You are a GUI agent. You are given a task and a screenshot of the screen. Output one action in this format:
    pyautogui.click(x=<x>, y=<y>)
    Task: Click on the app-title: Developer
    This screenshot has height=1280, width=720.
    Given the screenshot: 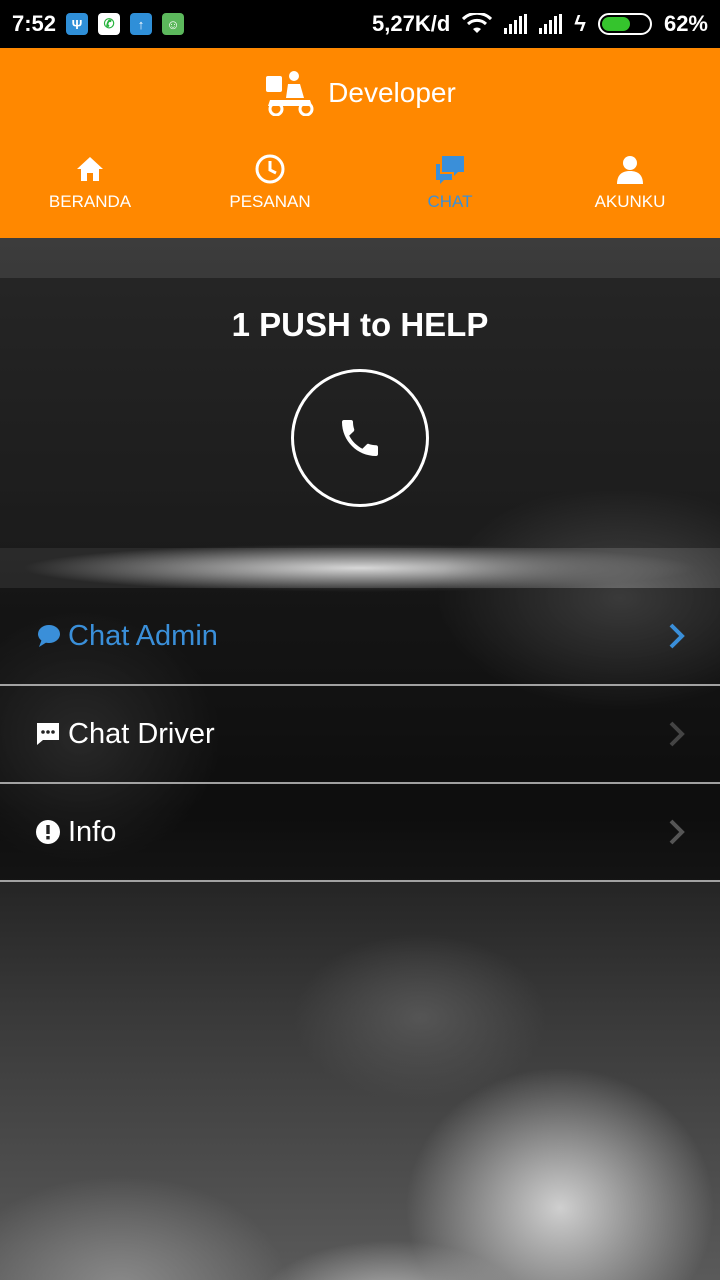 What is the action you would take?
    pyautogui.click(x=392, y=92)
    